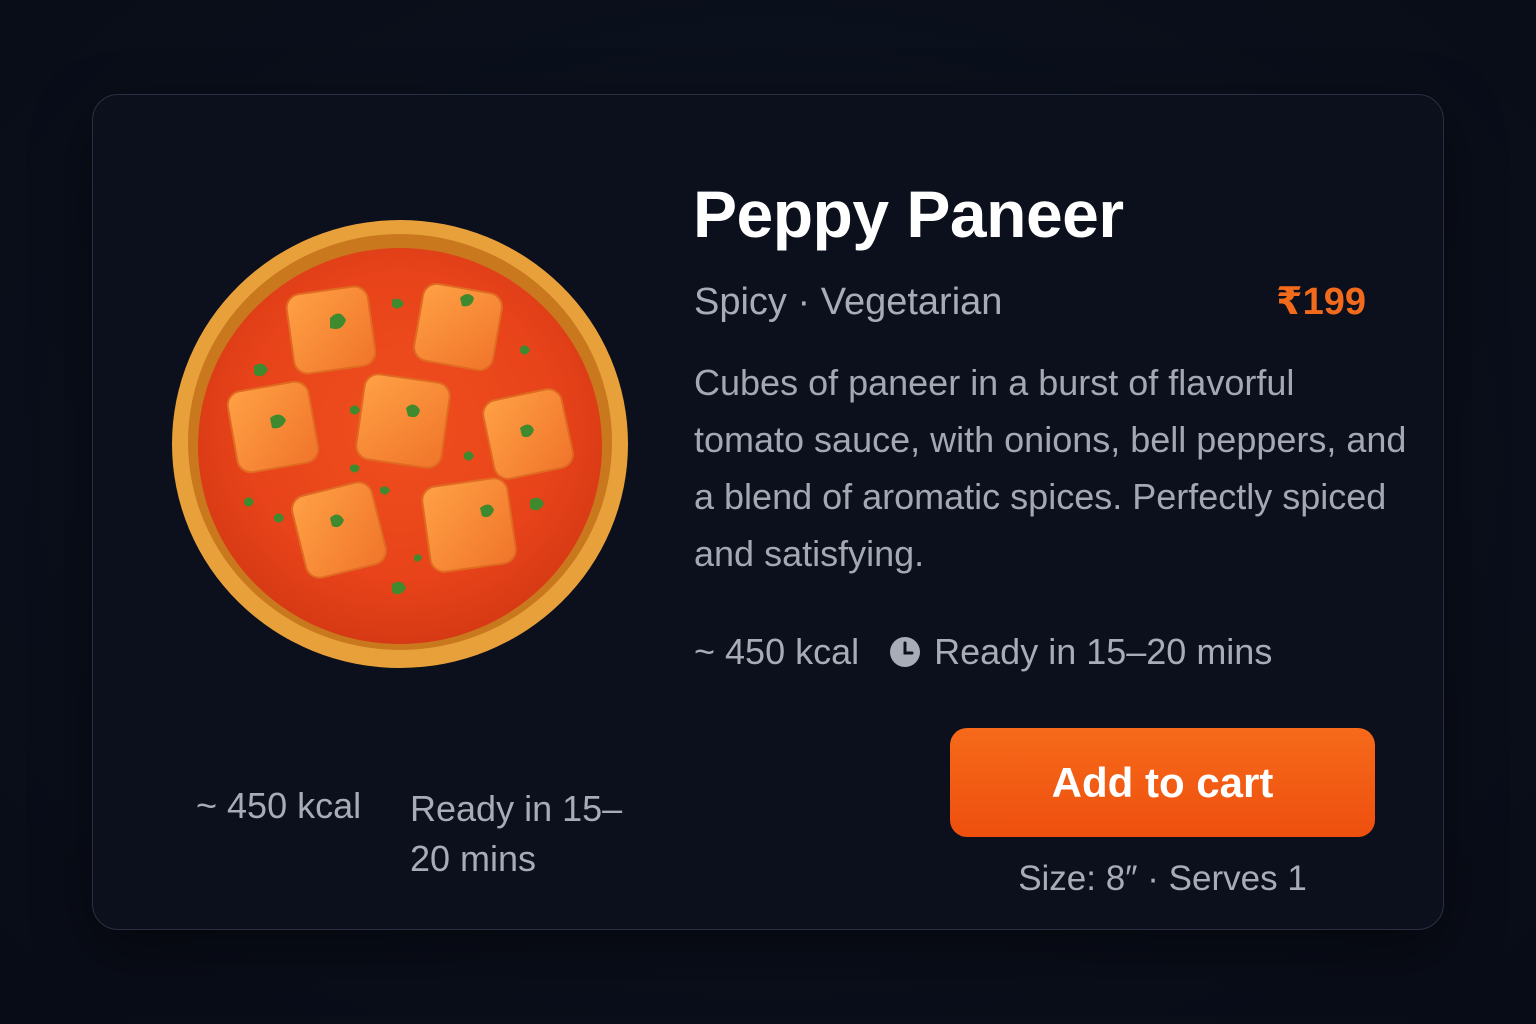 The height and width of the screenshot is (1024, 1536). I want to click on product-price: ₹199, so click(1321, 302).